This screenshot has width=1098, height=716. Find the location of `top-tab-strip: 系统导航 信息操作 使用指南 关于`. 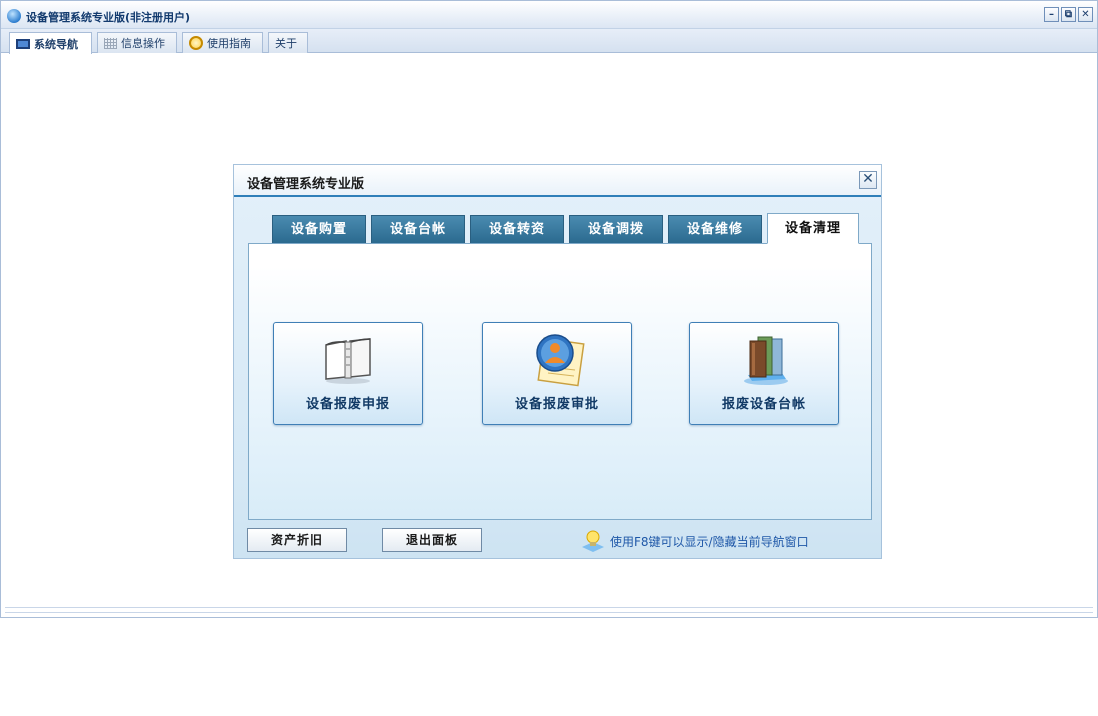

top-tab-strip: 系统导航 信息操作 使用指南 关于 is located at coordinates (549, 41).